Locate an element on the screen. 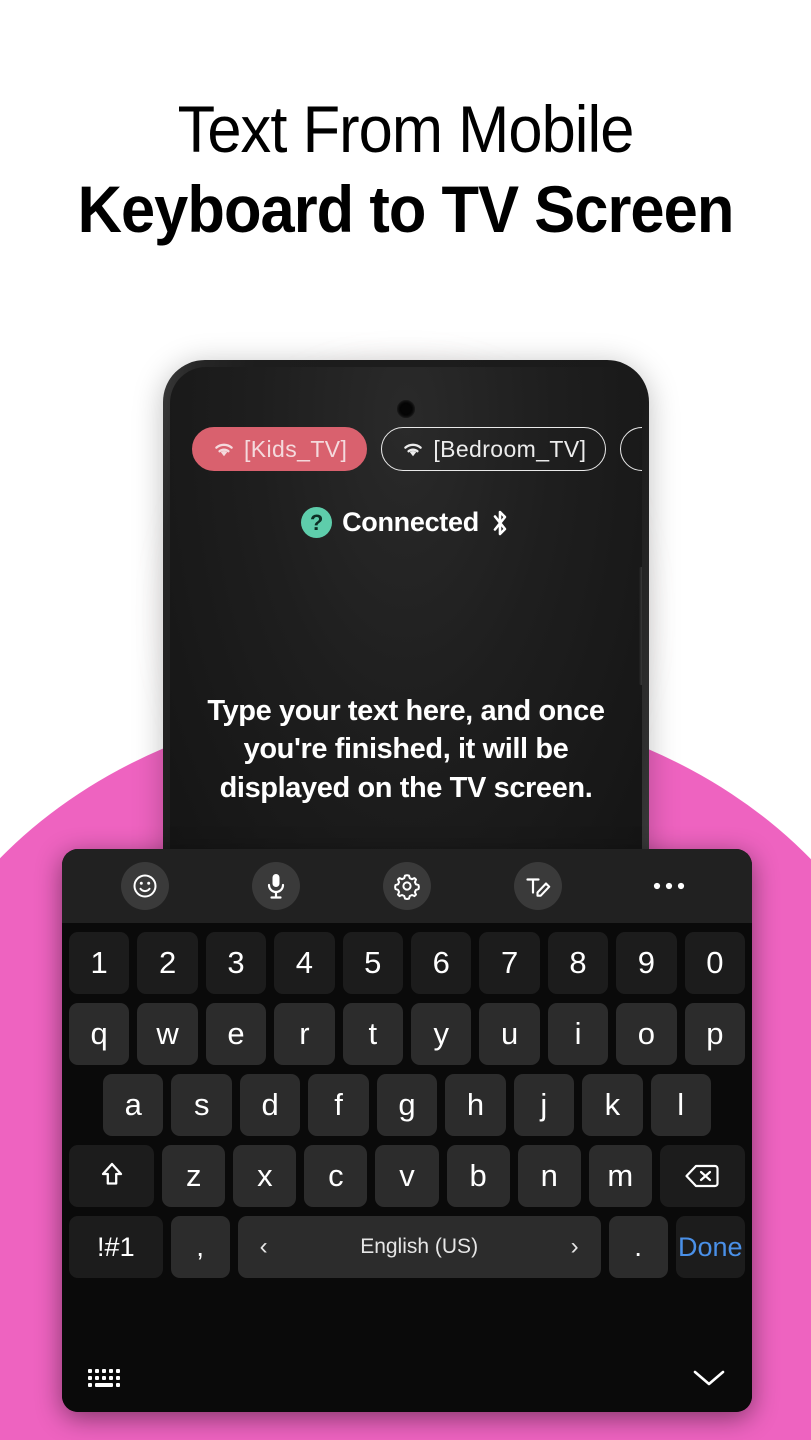  key-u: u is located at coordinates (509, 1034).